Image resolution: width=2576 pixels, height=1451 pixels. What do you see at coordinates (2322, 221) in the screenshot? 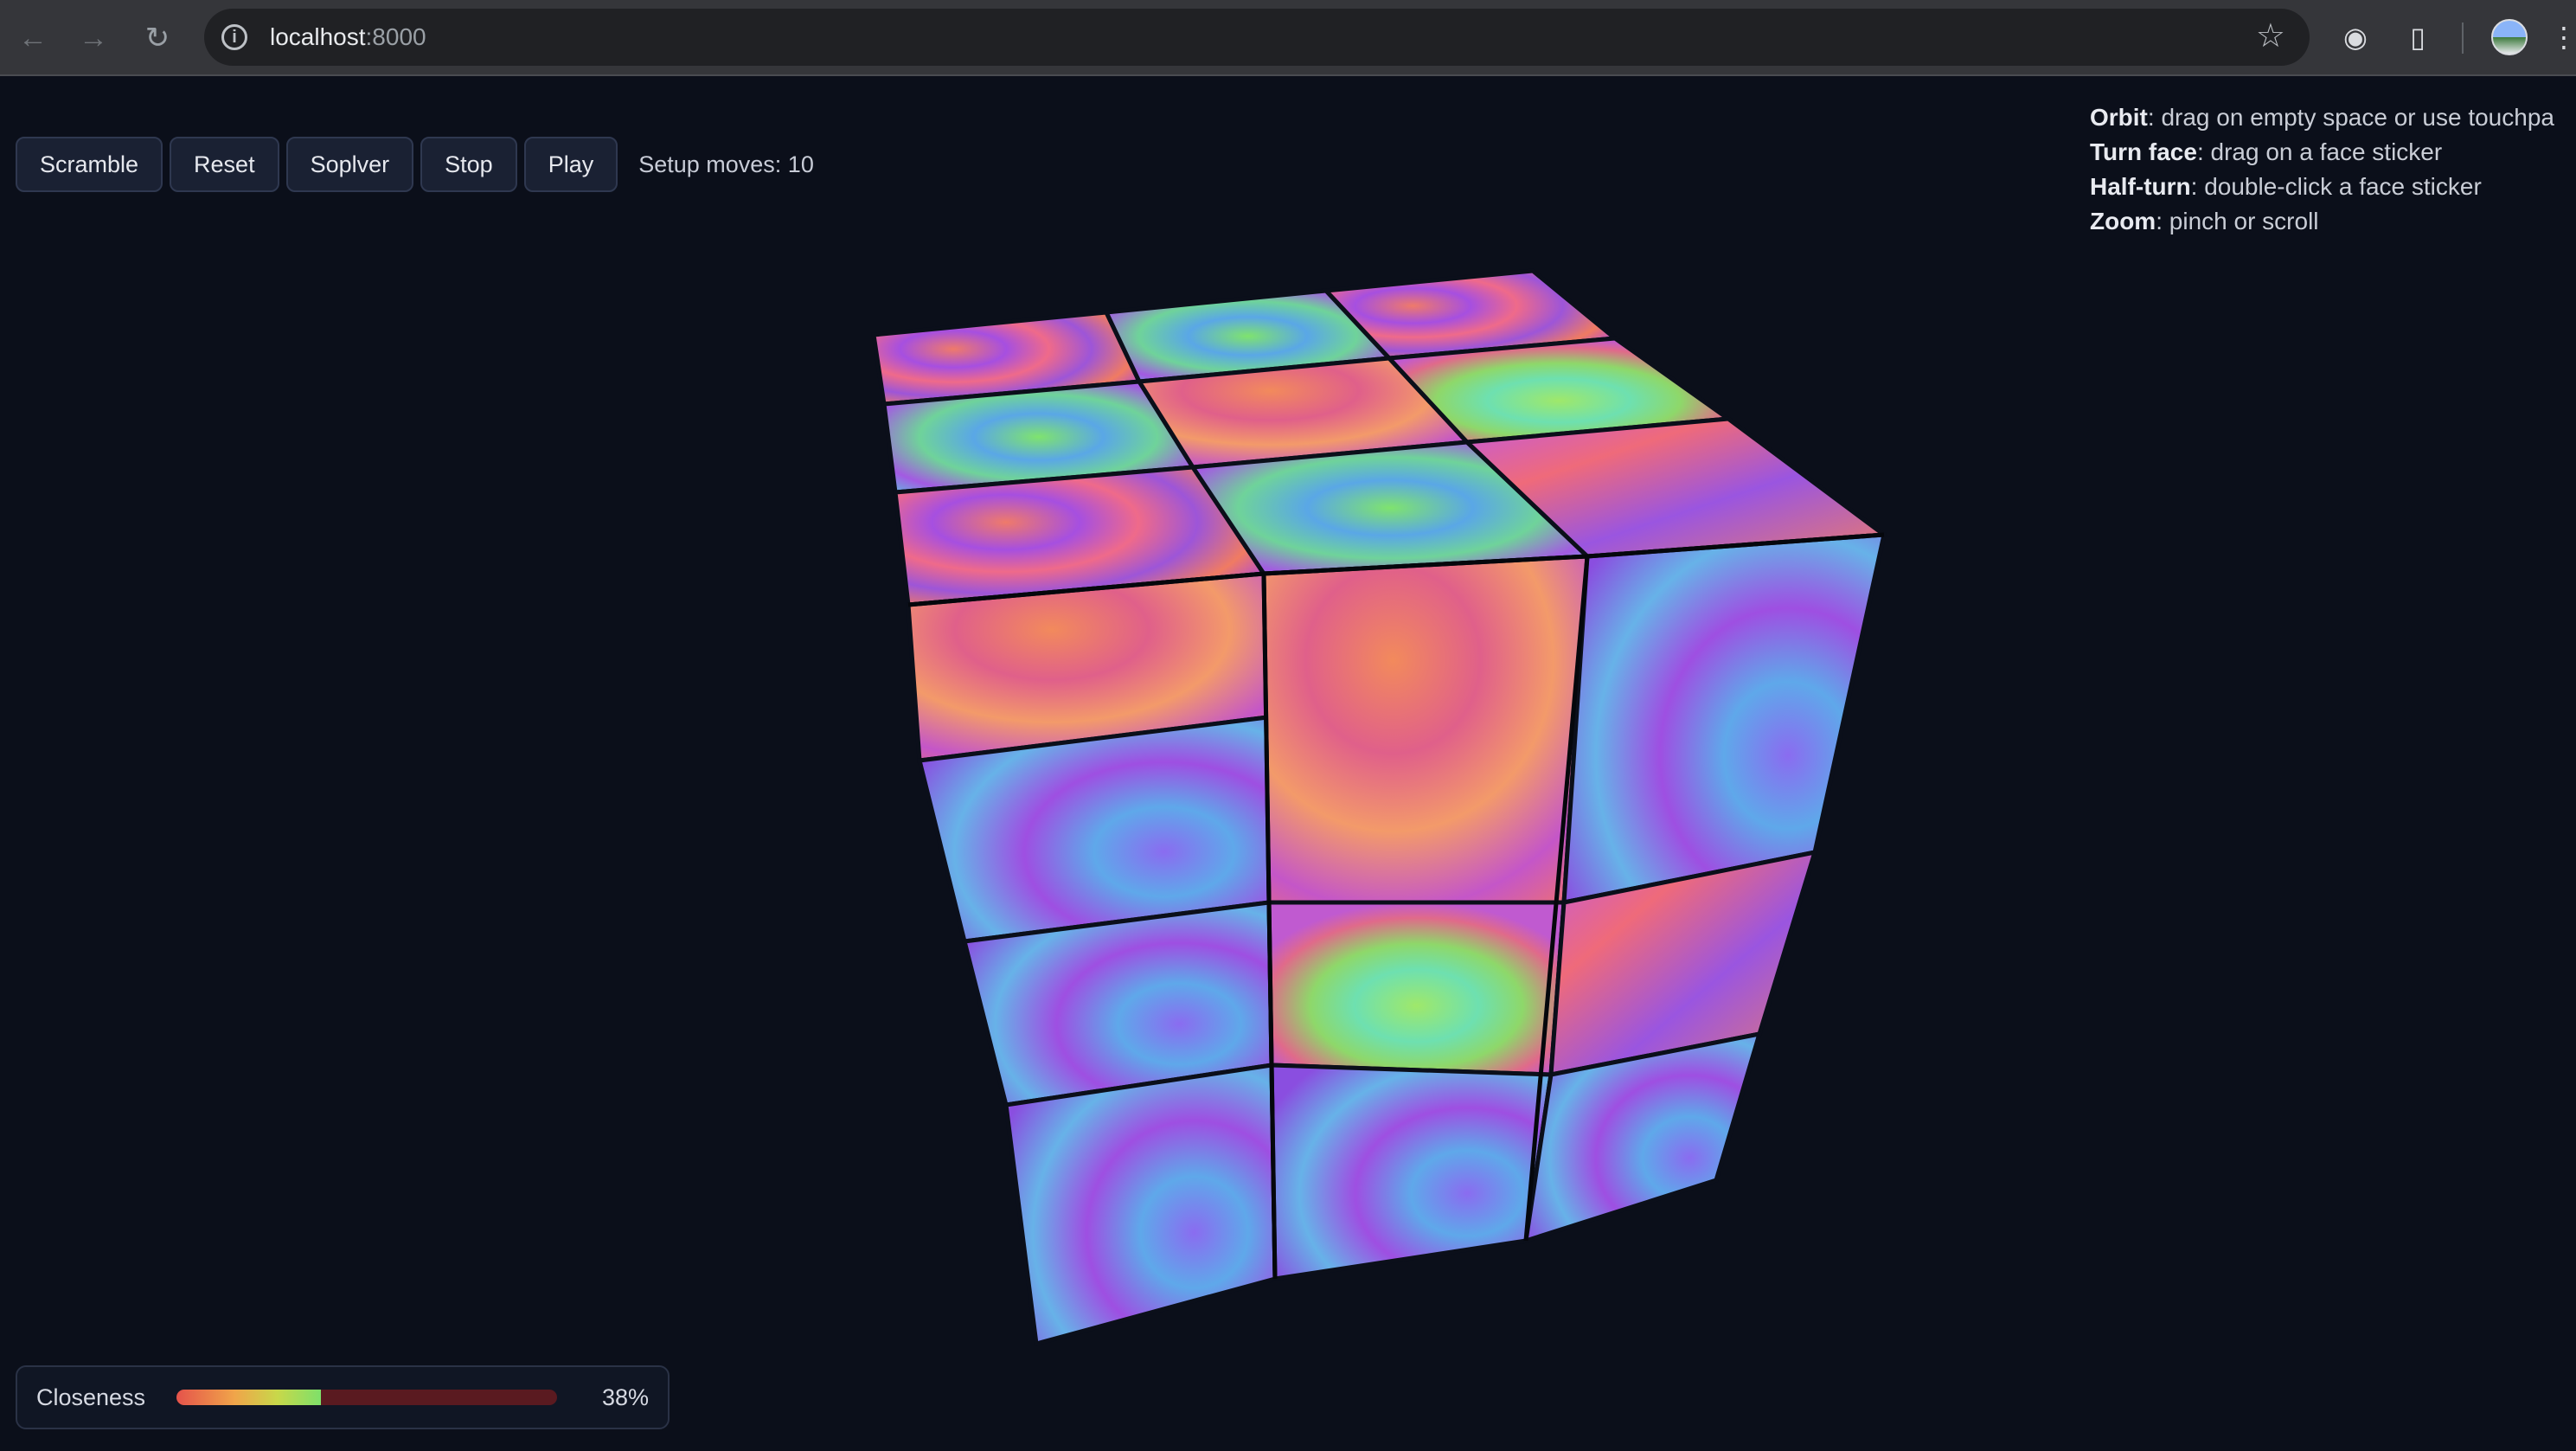
I see `help-line-zoom: Zoom: pinch or scroll` at bounding box center [2322, 221].